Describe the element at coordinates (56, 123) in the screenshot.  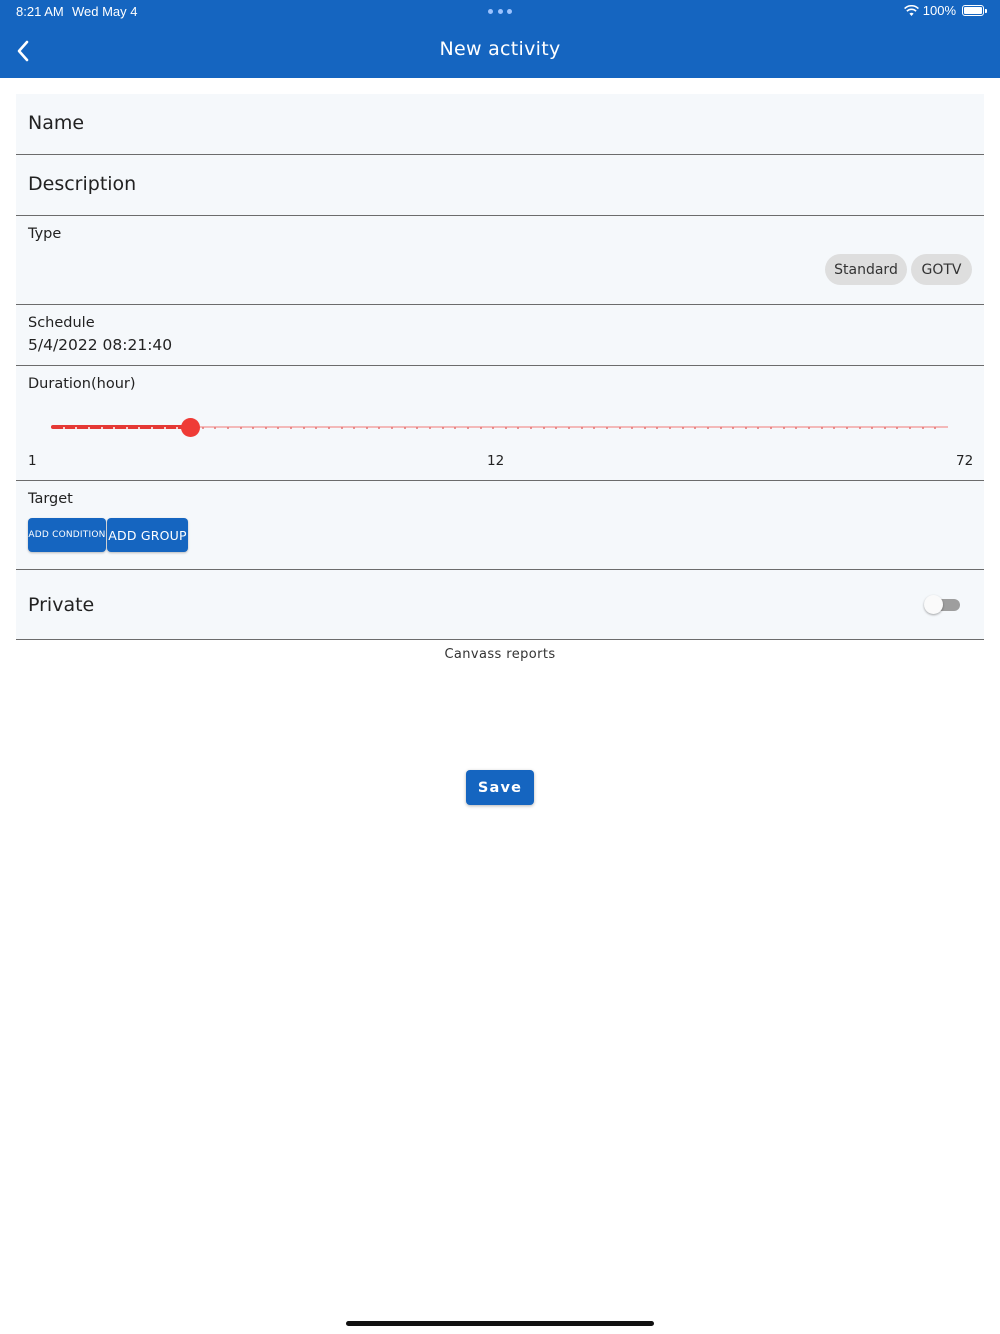
I see `name-label: Name` at that location.